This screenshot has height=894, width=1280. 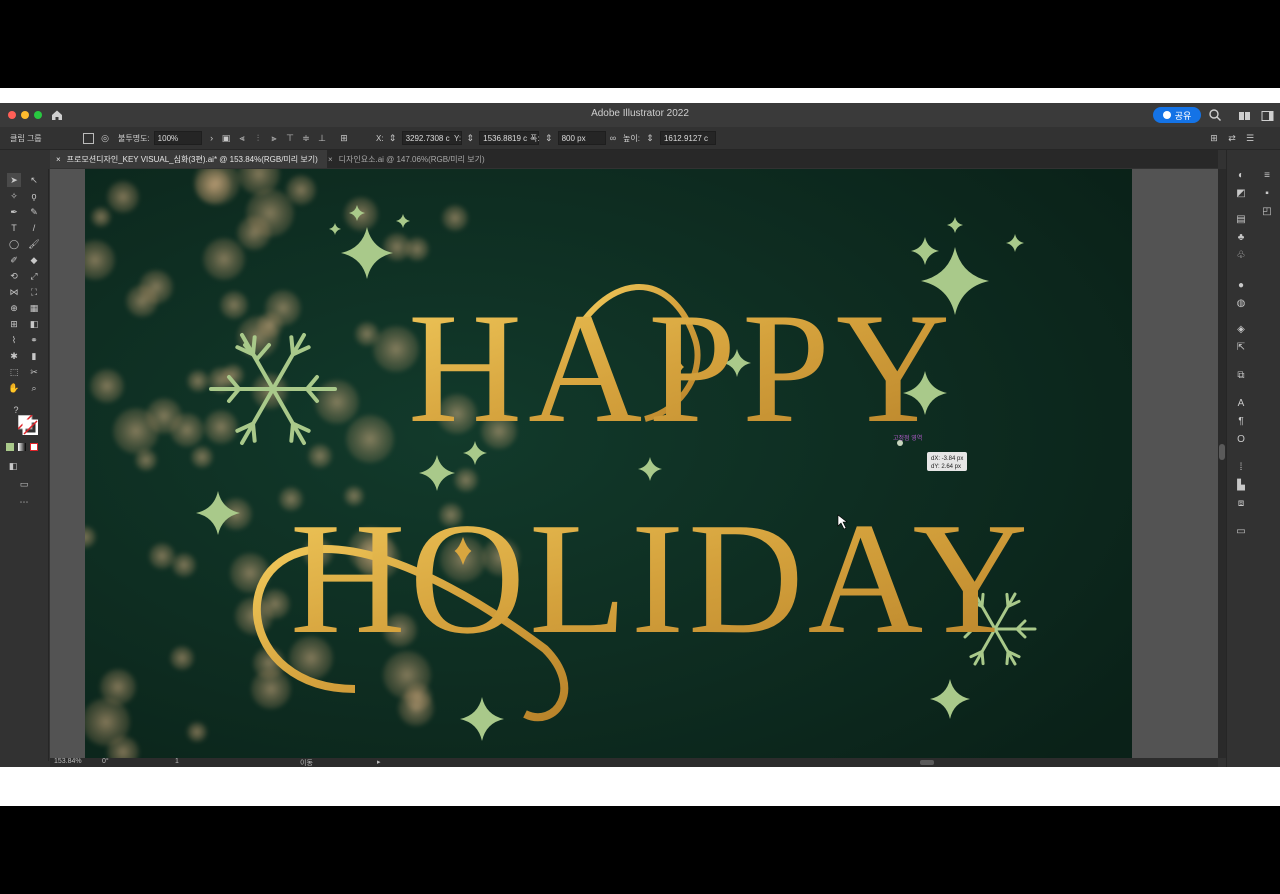 I want to click on symbol-sprayer-icon: ✱, so click(x=14, y=356).